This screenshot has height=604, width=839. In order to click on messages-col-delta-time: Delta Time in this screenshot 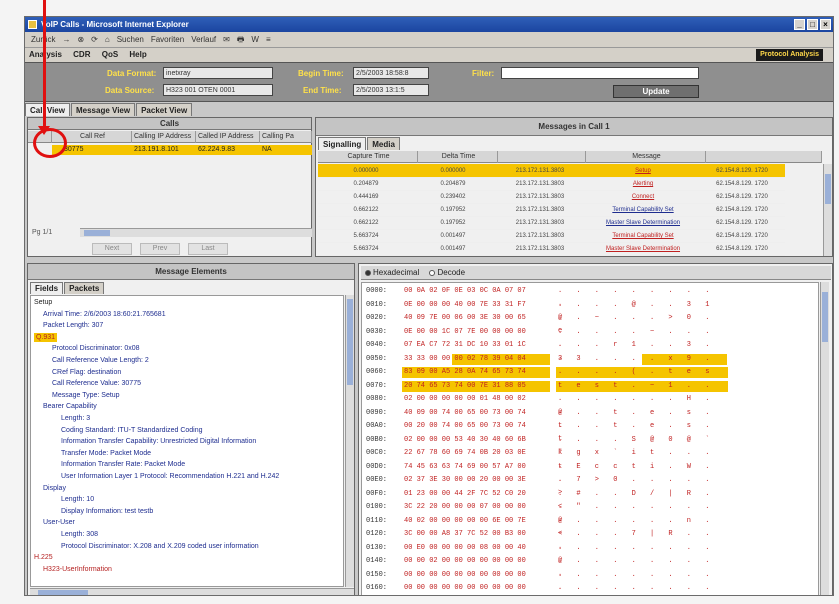, I will do `click(458, 157)`.